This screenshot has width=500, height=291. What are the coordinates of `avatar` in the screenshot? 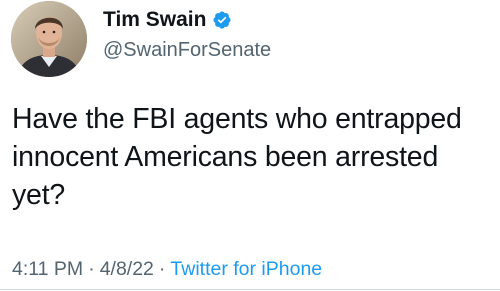 It's located at (49, 39).